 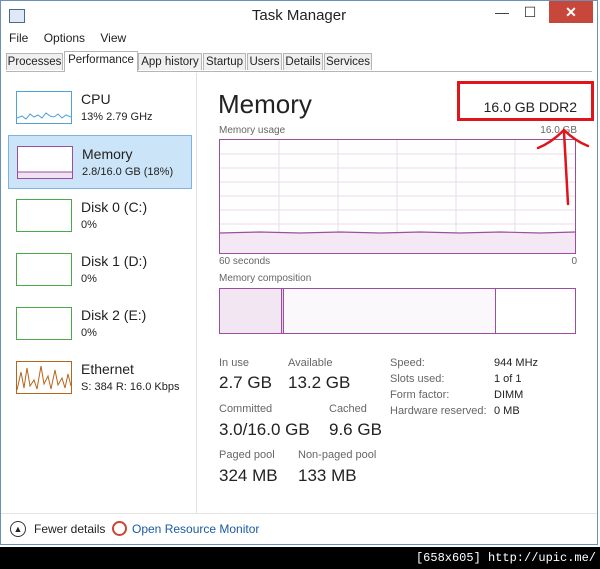 I want to click on menu-file: File, so click(x=18, y=38).